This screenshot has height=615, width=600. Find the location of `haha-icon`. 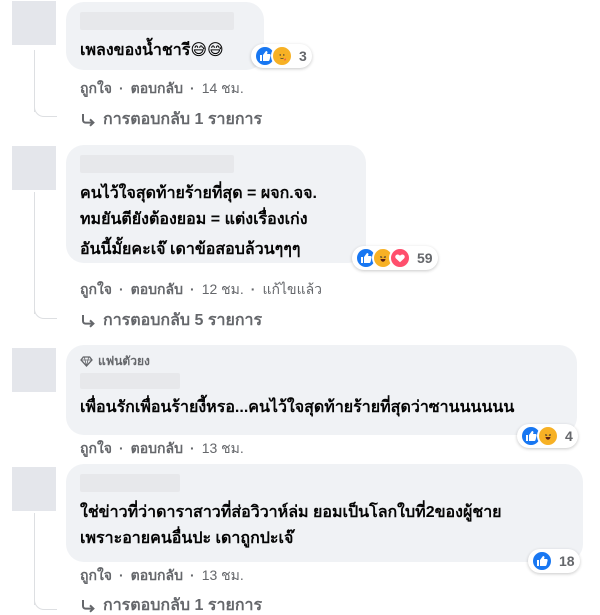

haha-icon is located at coordinates (548, 436).